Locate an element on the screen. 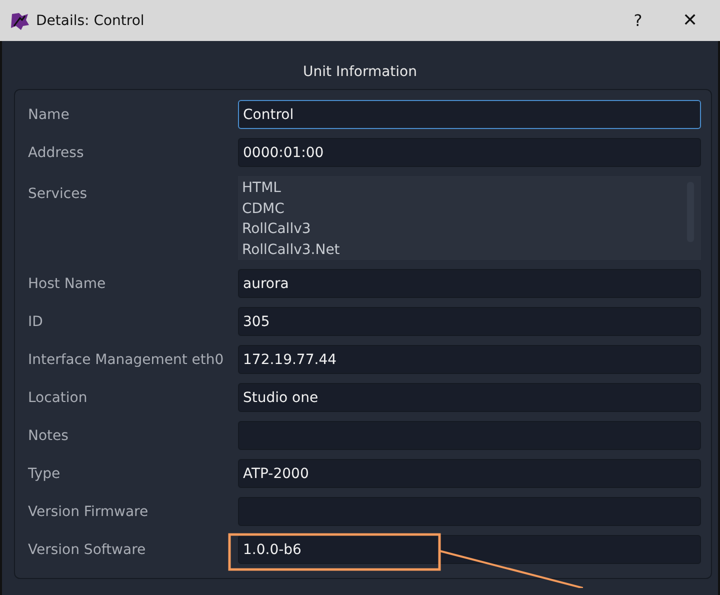  input-field: Control is located at coordinates (469, 114).